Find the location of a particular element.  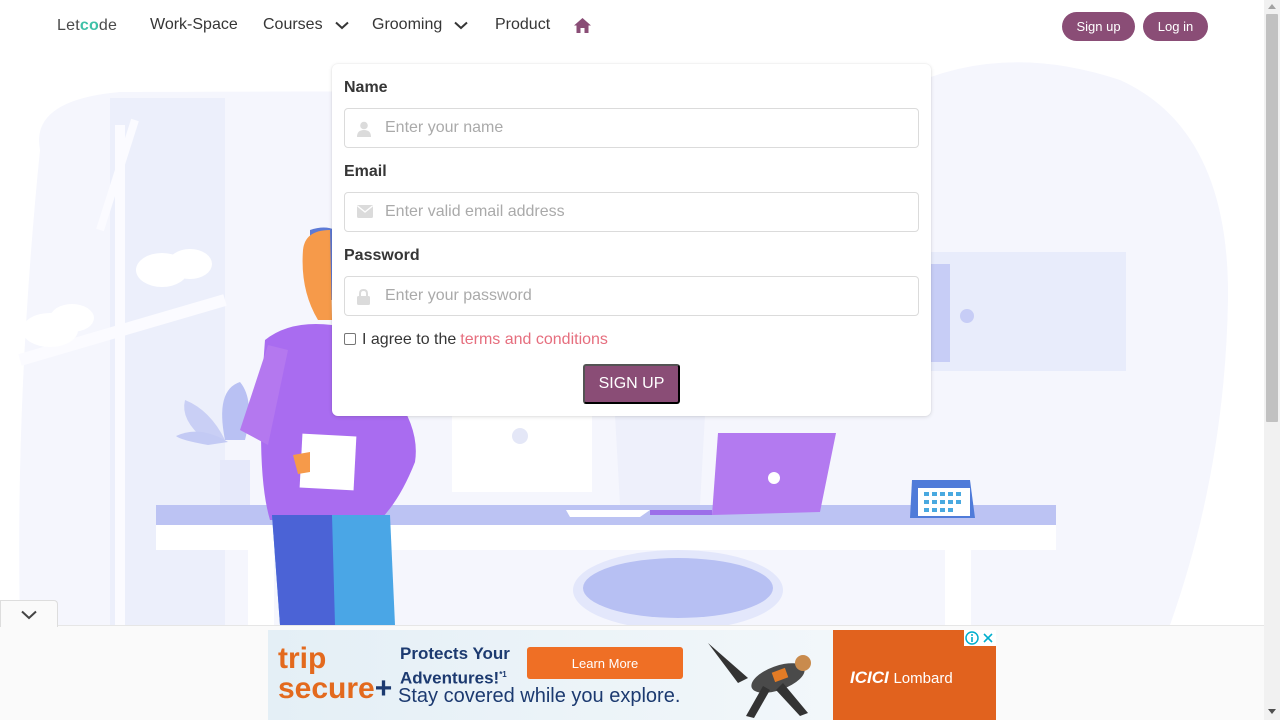

ad-headline: Protects Your Adventures!*1 is located at coordinates (455, 666).